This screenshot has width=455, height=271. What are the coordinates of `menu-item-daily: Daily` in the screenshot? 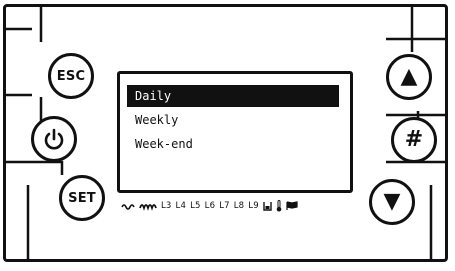 It's located at (233, 96).